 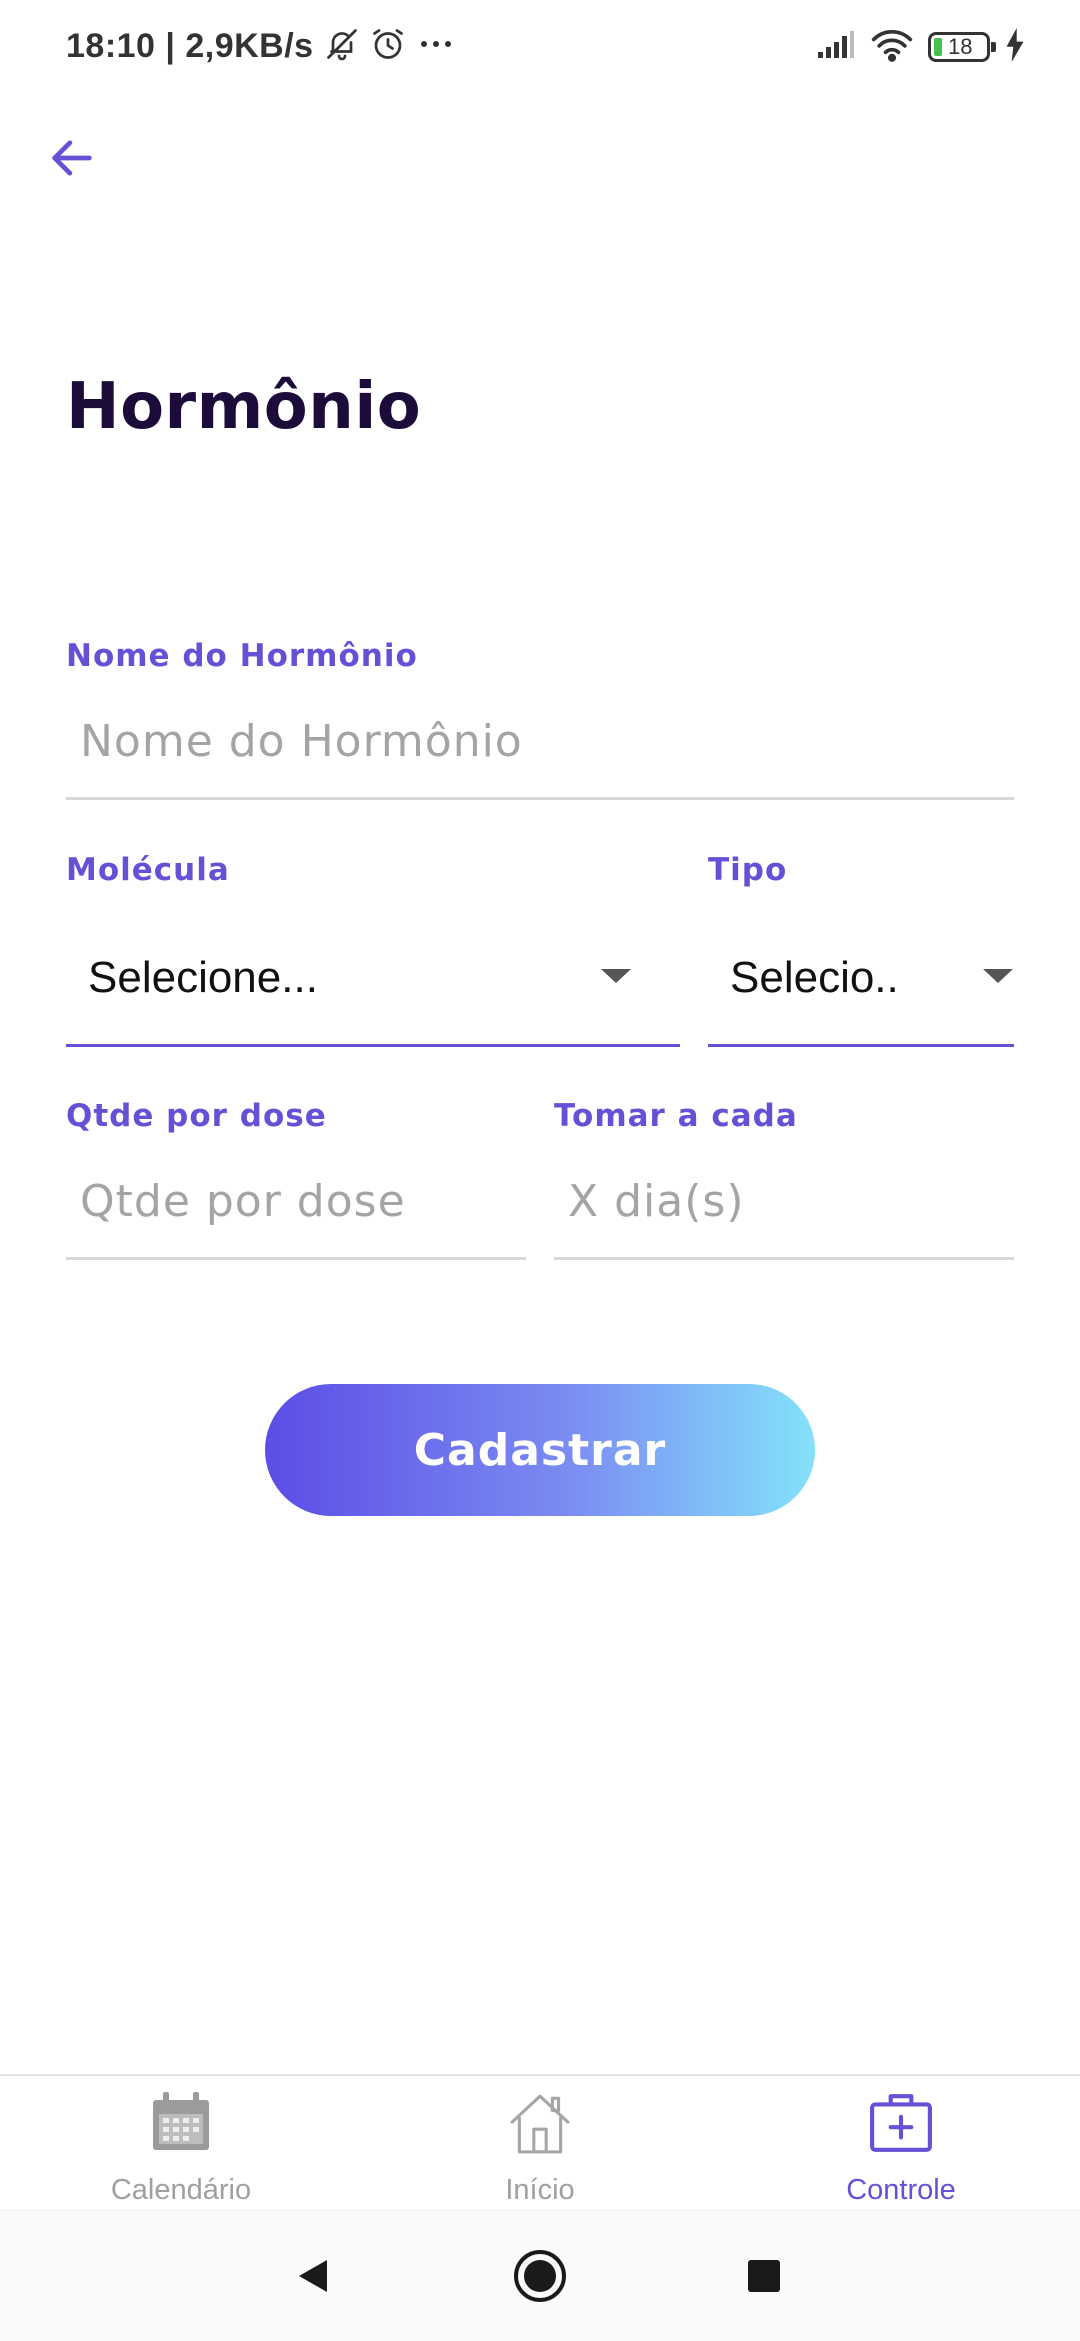 What do you see at coordinates (784, 1201) in the screenshot?
I see `tomar-input` at bounding box center [784, 1201].